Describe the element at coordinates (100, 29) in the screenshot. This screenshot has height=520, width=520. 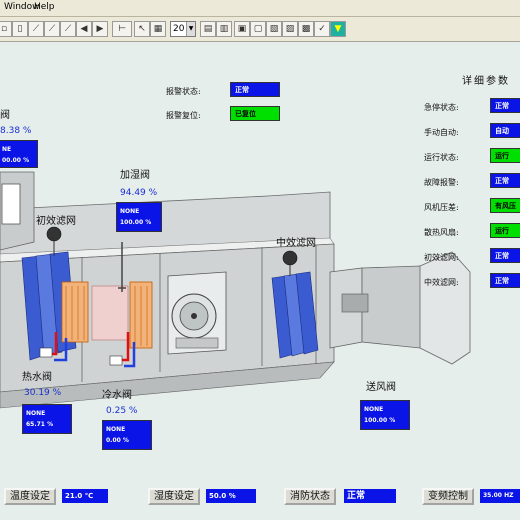
I see `arrow-right-icon: ▶` at that location.